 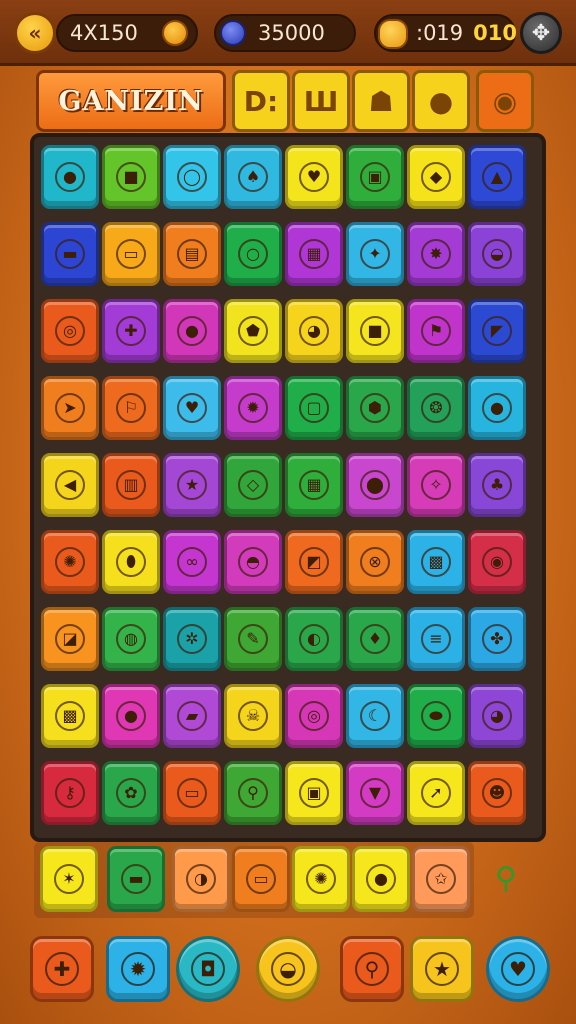 I want to click on board-tile: ◐, so click(x=314, y=639).